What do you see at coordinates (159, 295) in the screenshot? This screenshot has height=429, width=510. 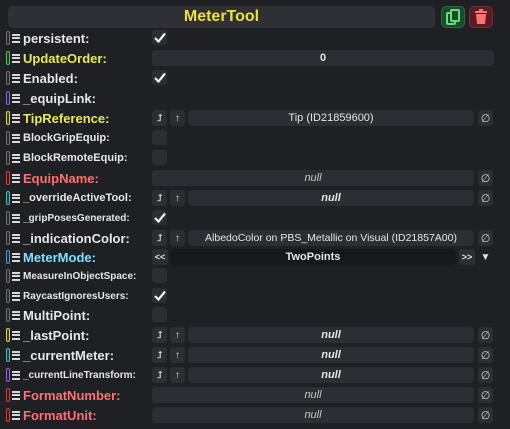 I see `raycast-ignores-users-checkbox` at bounding box center [159, 295].